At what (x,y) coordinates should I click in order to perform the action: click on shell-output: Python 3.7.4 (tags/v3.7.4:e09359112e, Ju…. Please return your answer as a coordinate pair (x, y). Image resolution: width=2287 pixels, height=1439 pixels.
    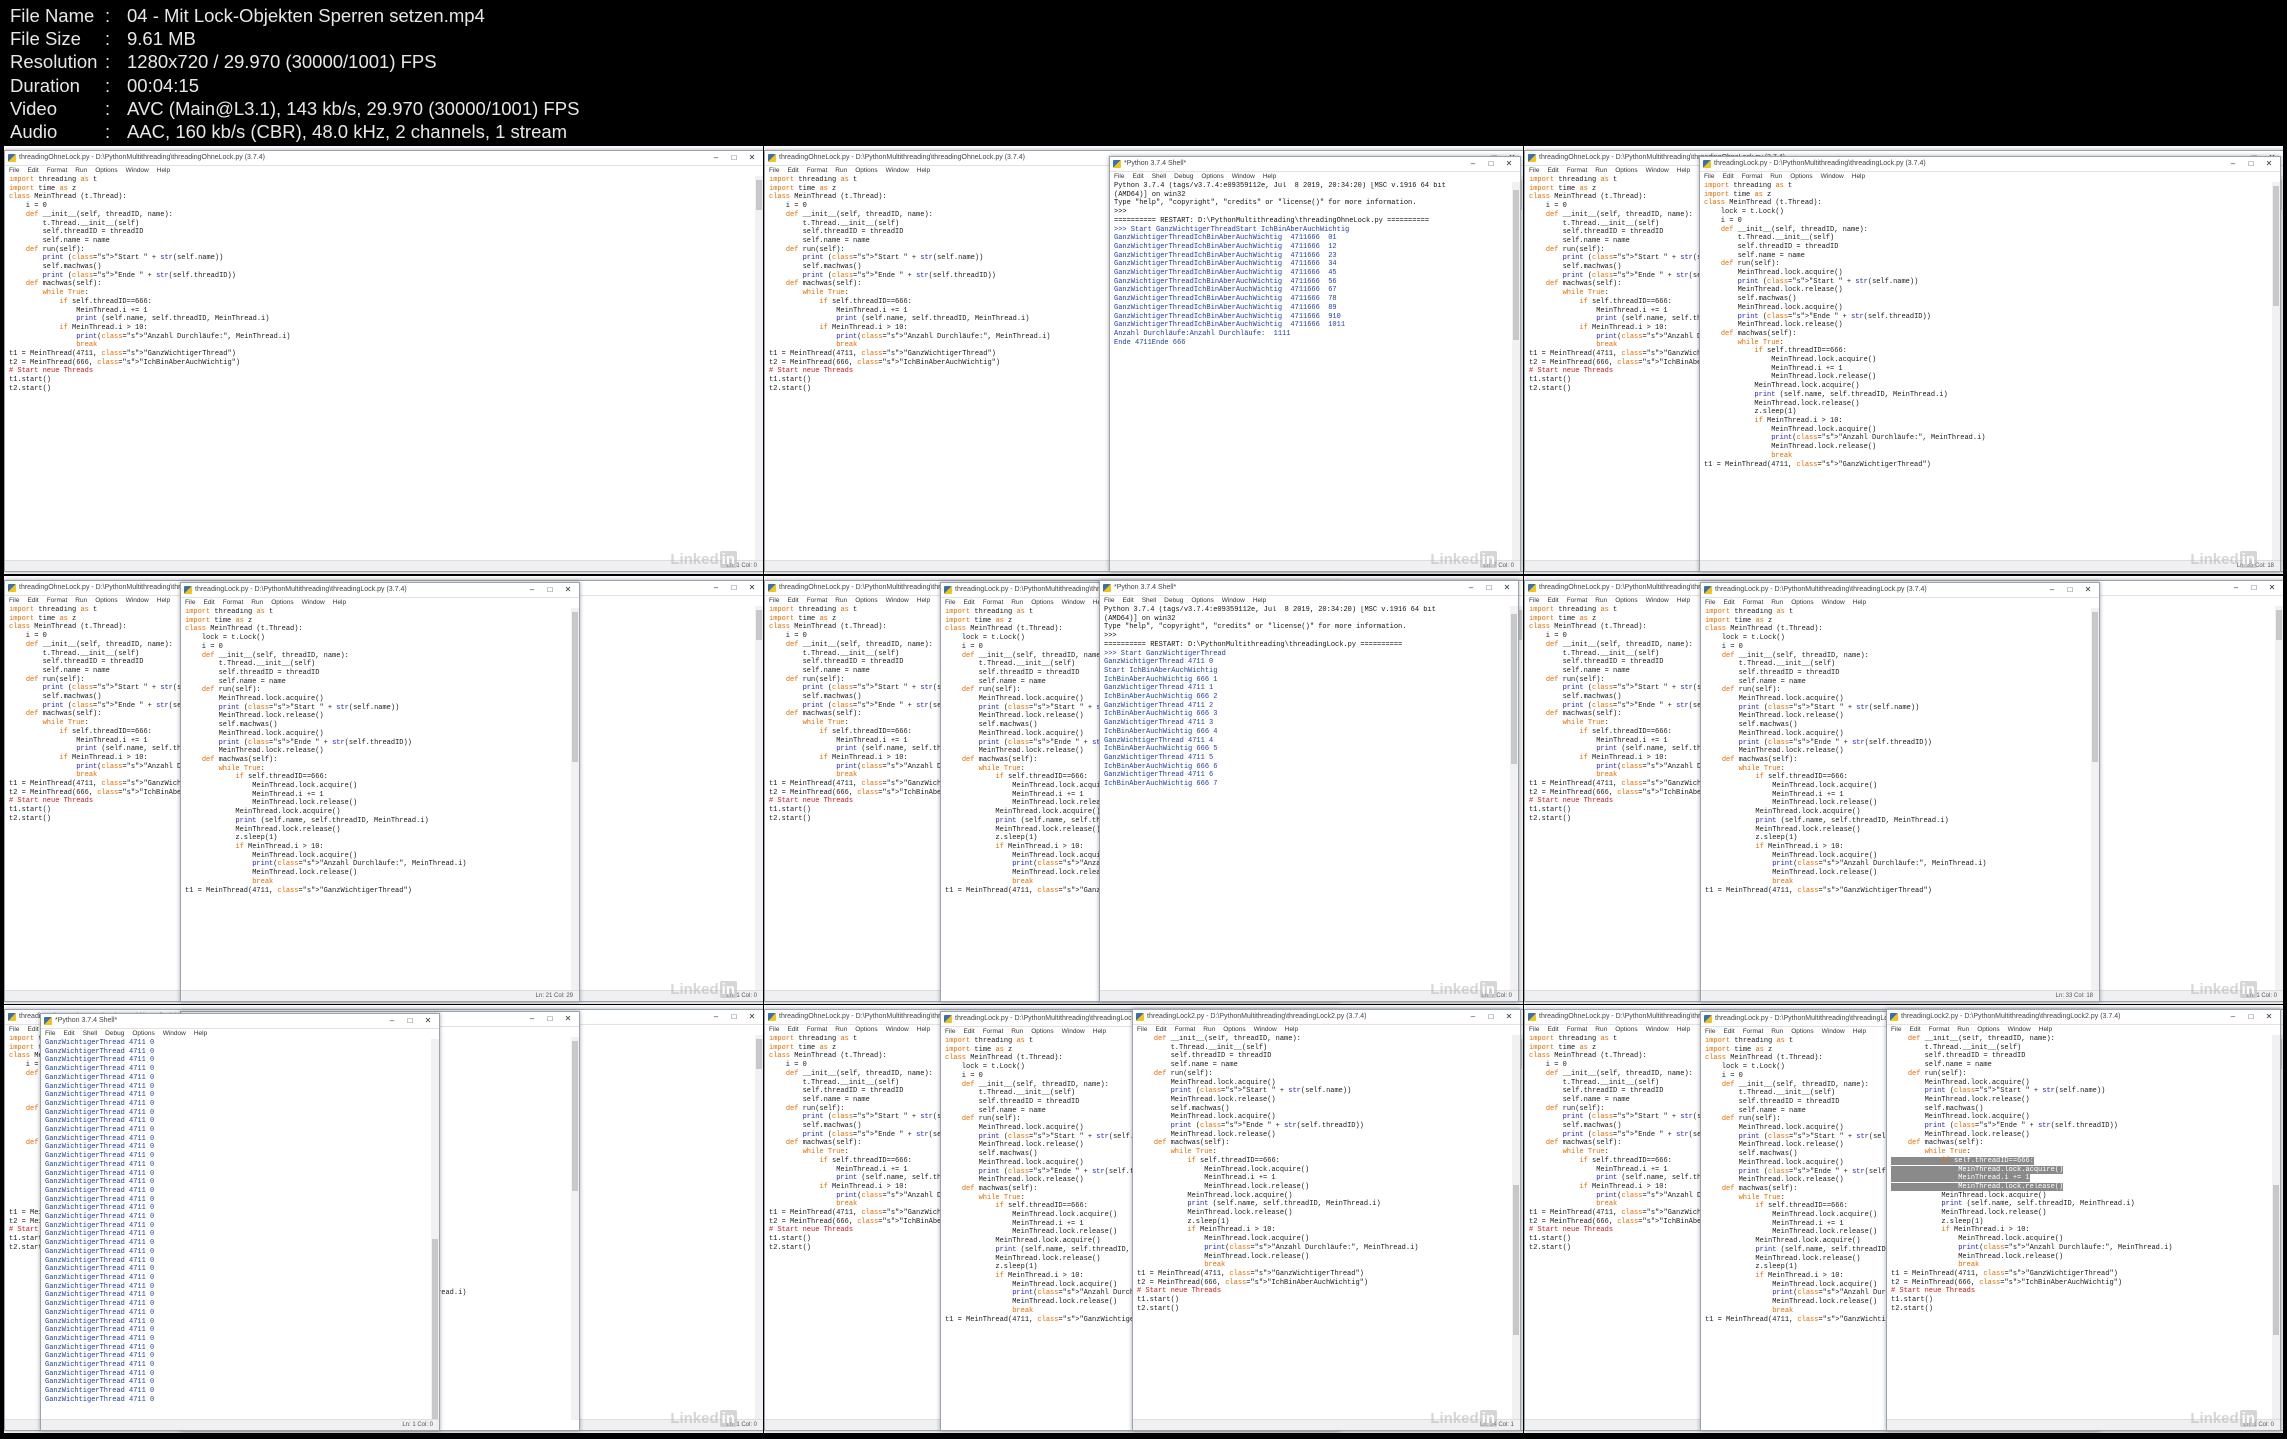
    Looking at the image, I should click on (1315, 371).